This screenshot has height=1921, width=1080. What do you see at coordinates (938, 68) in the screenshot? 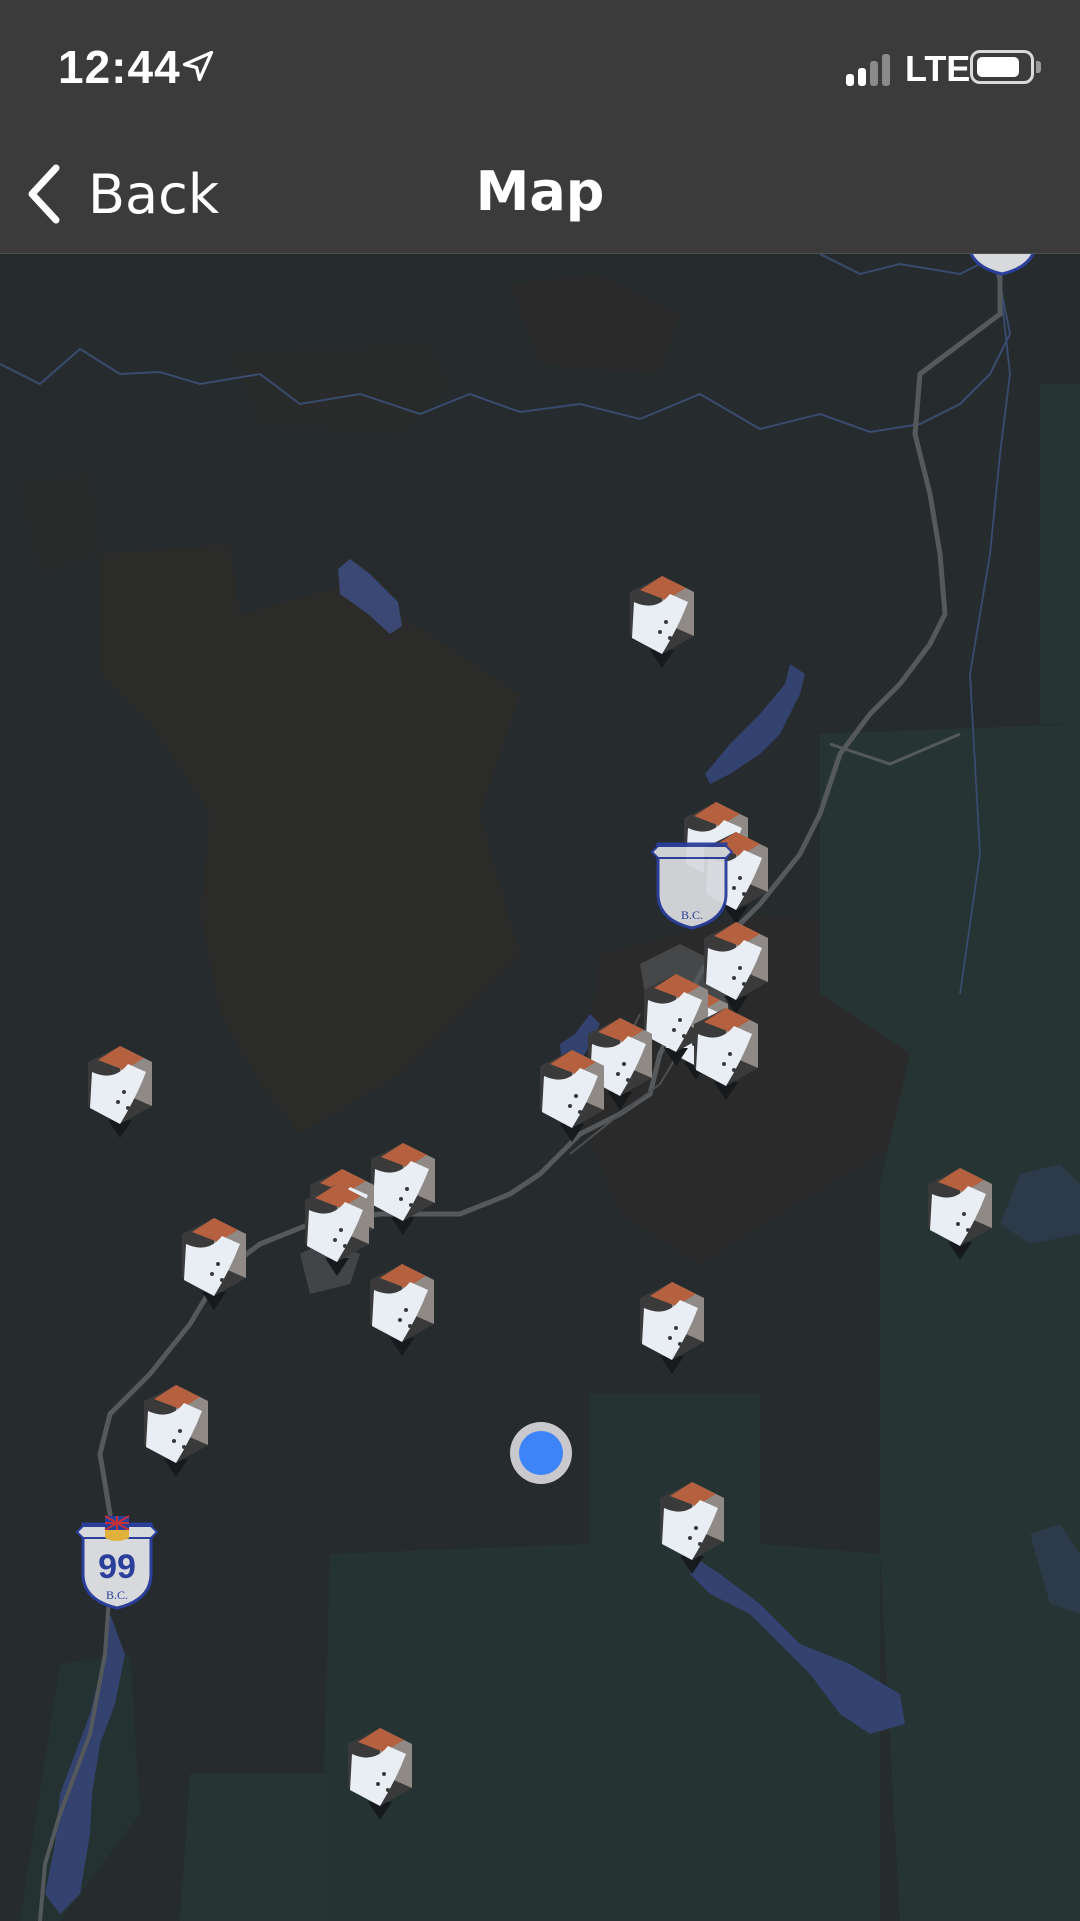
I see `carrier-label: LTE` at bounding box center [938, 68].